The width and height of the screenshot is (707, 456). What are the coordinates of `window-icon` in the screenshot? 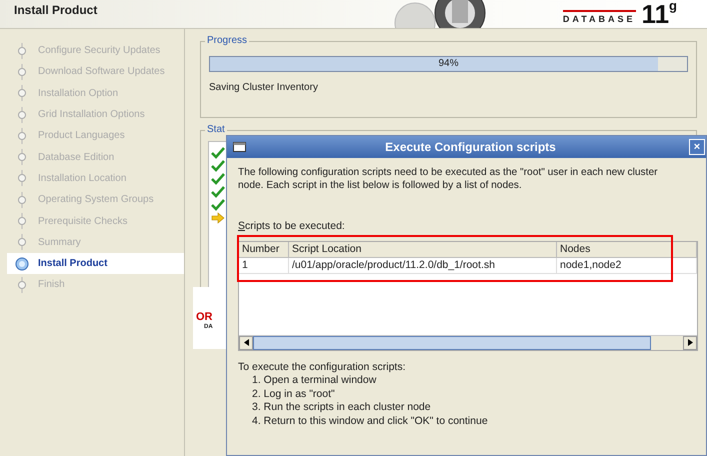 It's located at (239, 147).